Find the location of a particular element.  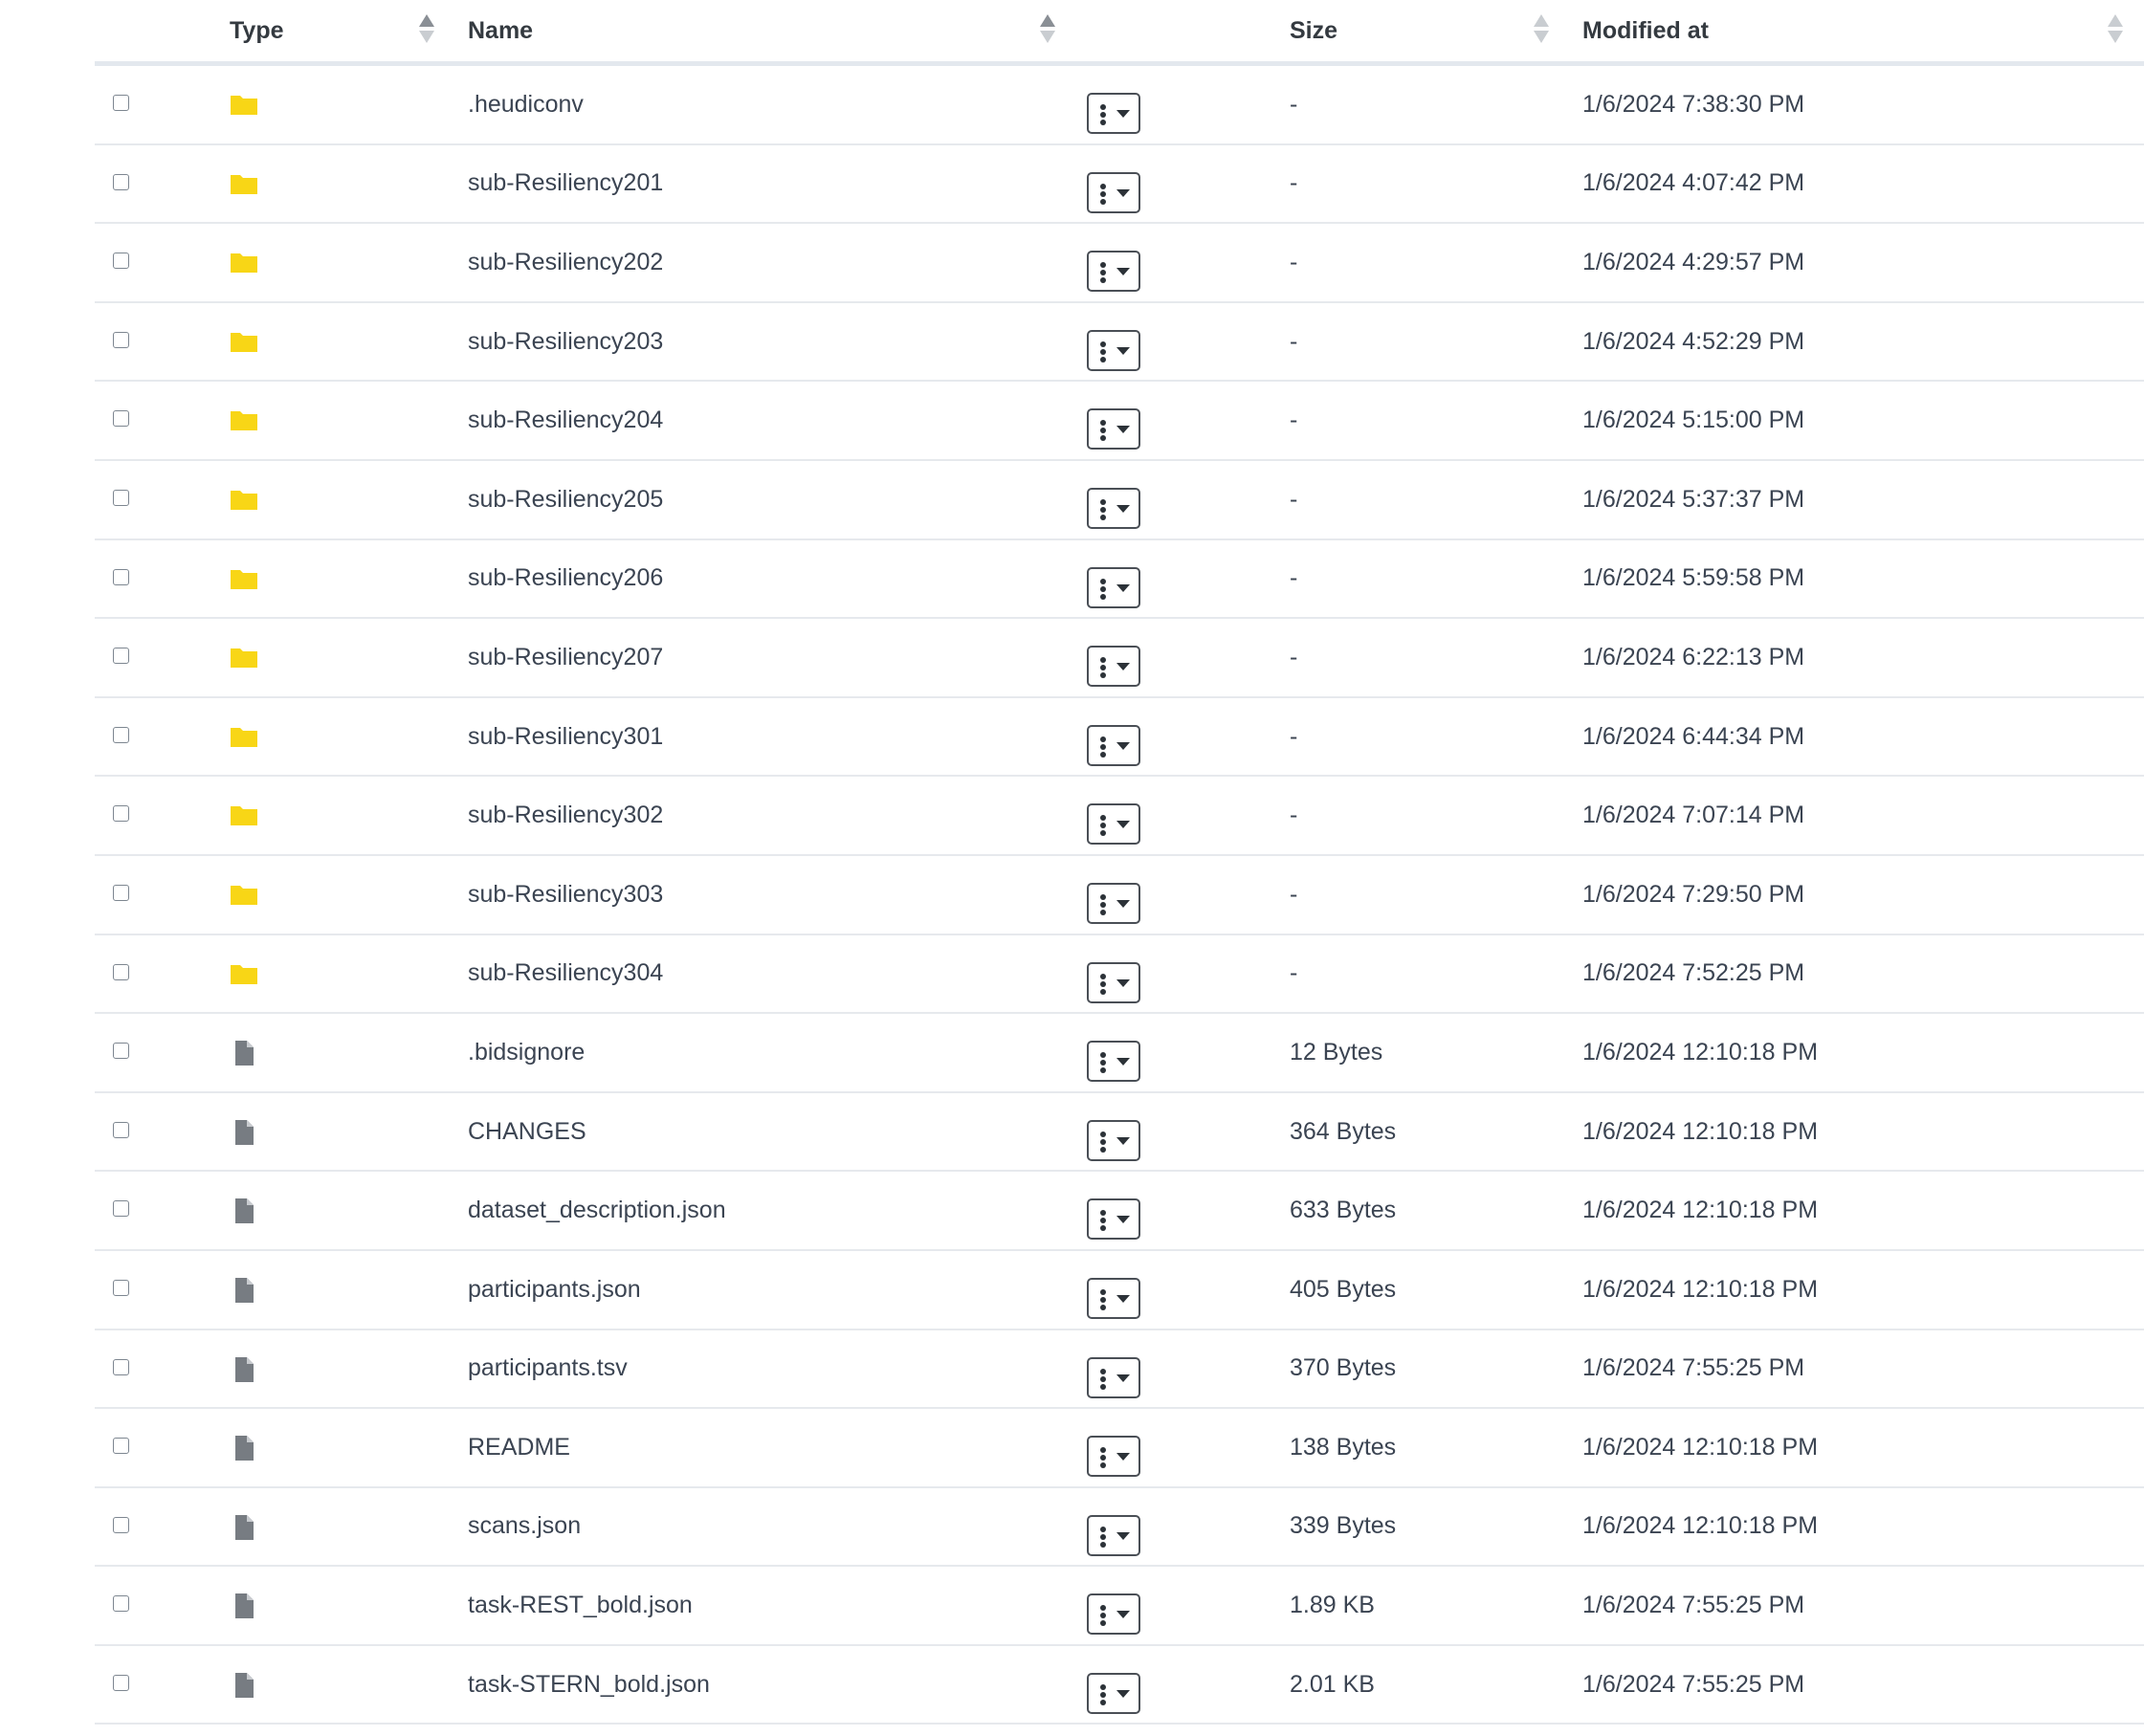

row-name: .bidsignore is located at coordinates (526, 1052).